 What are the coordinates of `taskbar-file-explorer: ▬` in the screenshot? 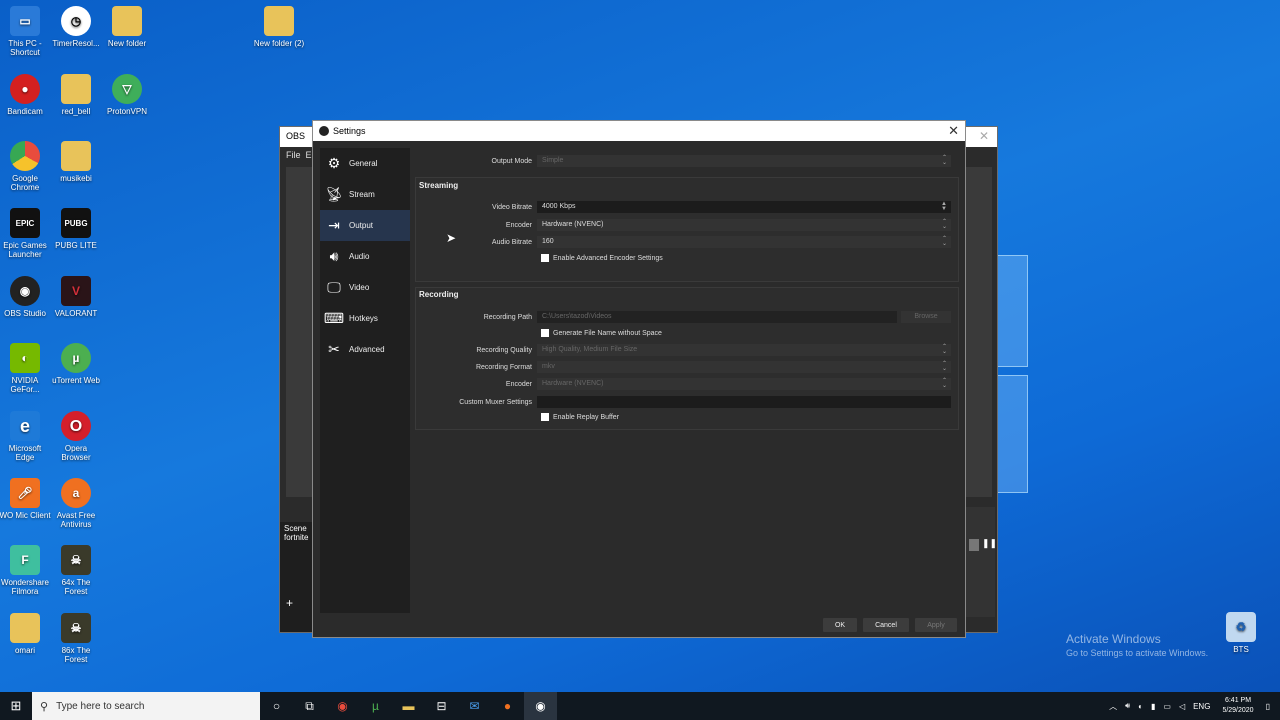 It's located at (408, 706).